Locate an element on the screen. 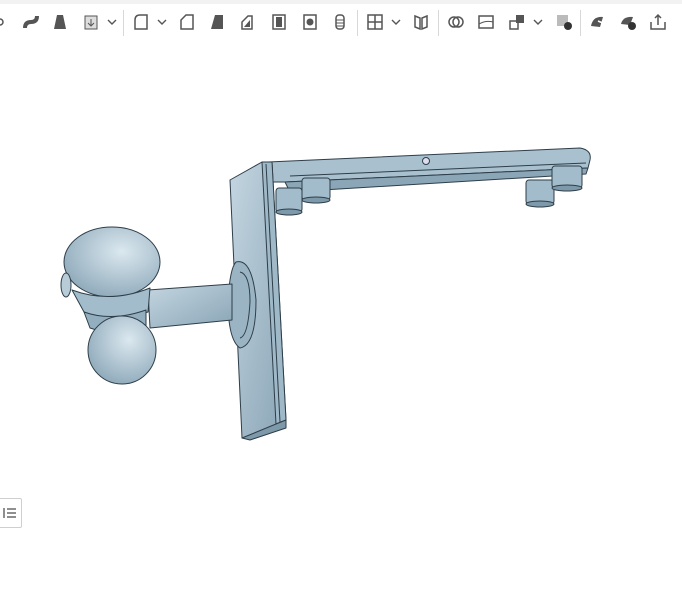 The width and height of the screenshot is (682, 608). boolean-icon is located at coordinates (456, 22).